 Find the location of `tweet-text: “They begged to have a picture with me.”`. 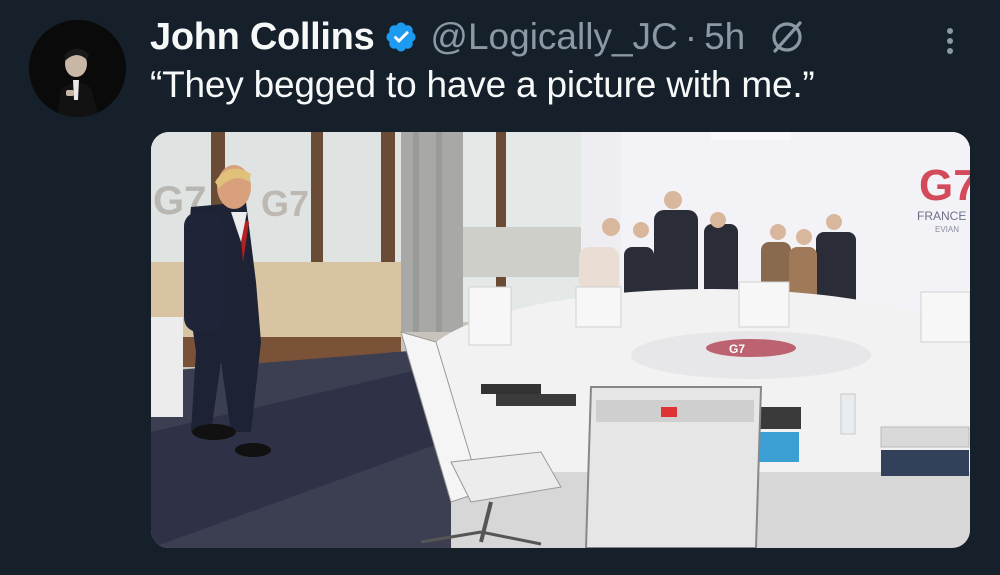

tweet-text: “They begged to have a picture with me.” is located at coordinates (482, 84).